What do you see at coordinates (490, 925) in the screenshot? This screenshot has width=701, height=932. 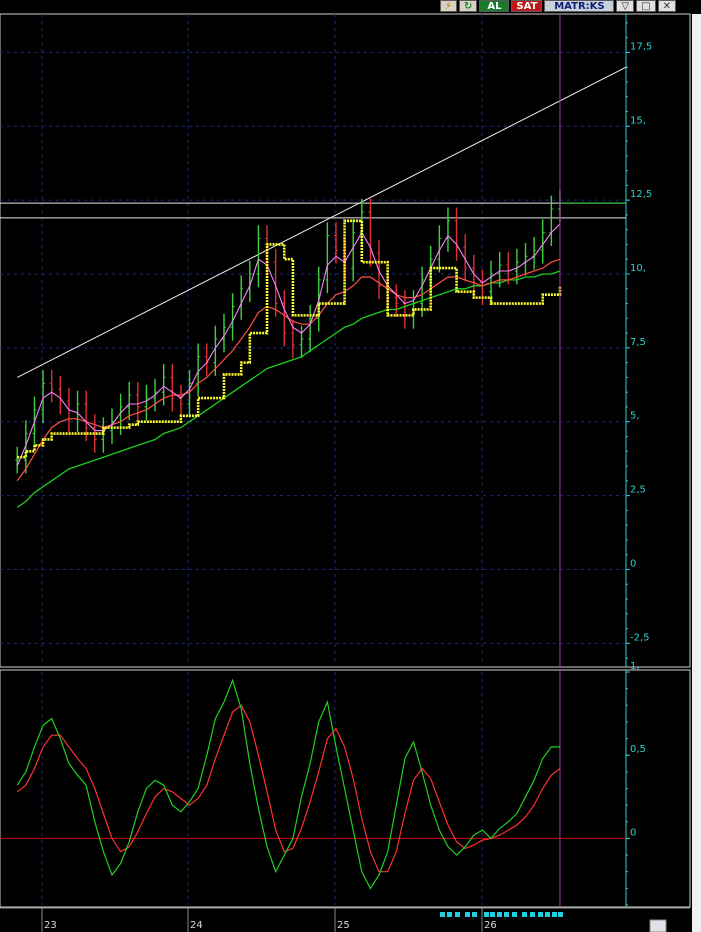 I see `x-tick-label: 26` at bounding box center [490, 925].